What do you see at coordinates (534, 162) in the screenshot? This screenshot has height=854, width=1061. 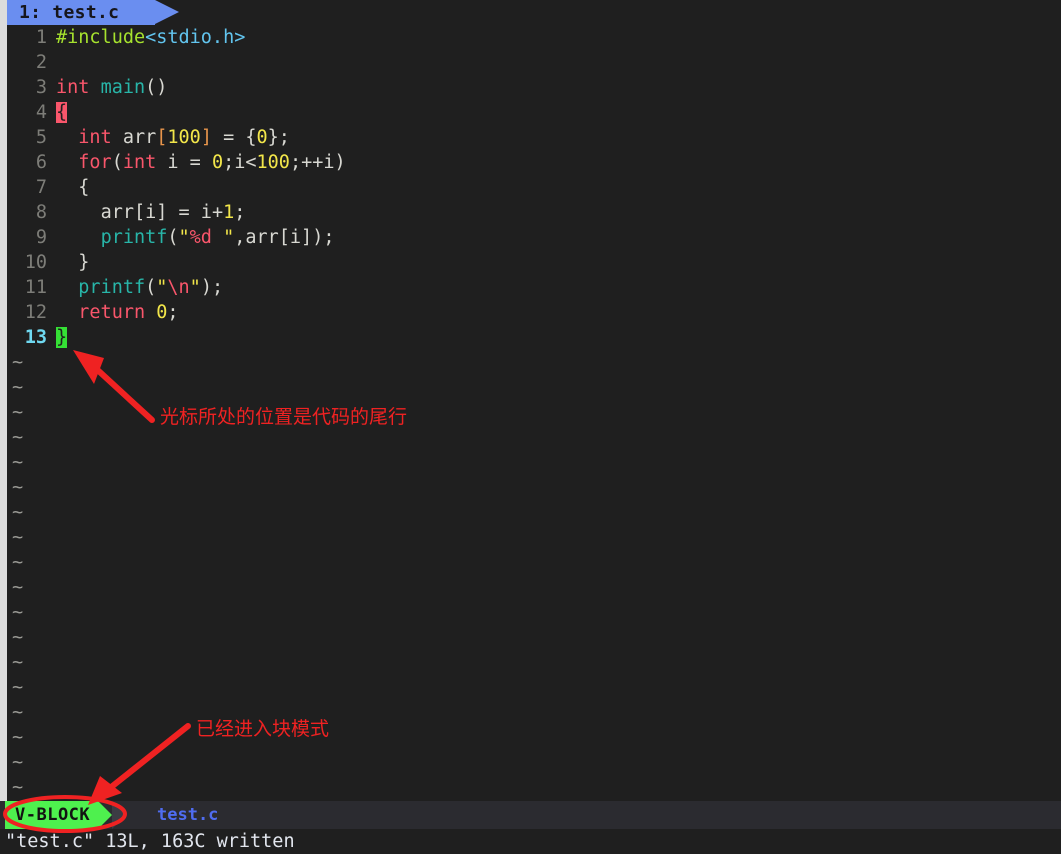 I see `code-line-6: 6 for(int i = 0;i<100;++i)` at bounding box center [534, 162].